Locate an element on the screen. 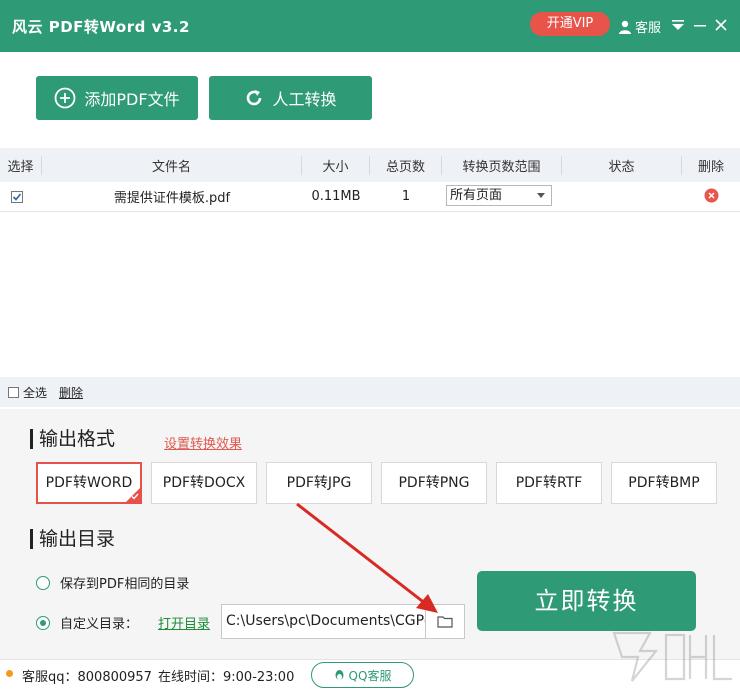  browse-folder-button is located at coordinates (445, 621).